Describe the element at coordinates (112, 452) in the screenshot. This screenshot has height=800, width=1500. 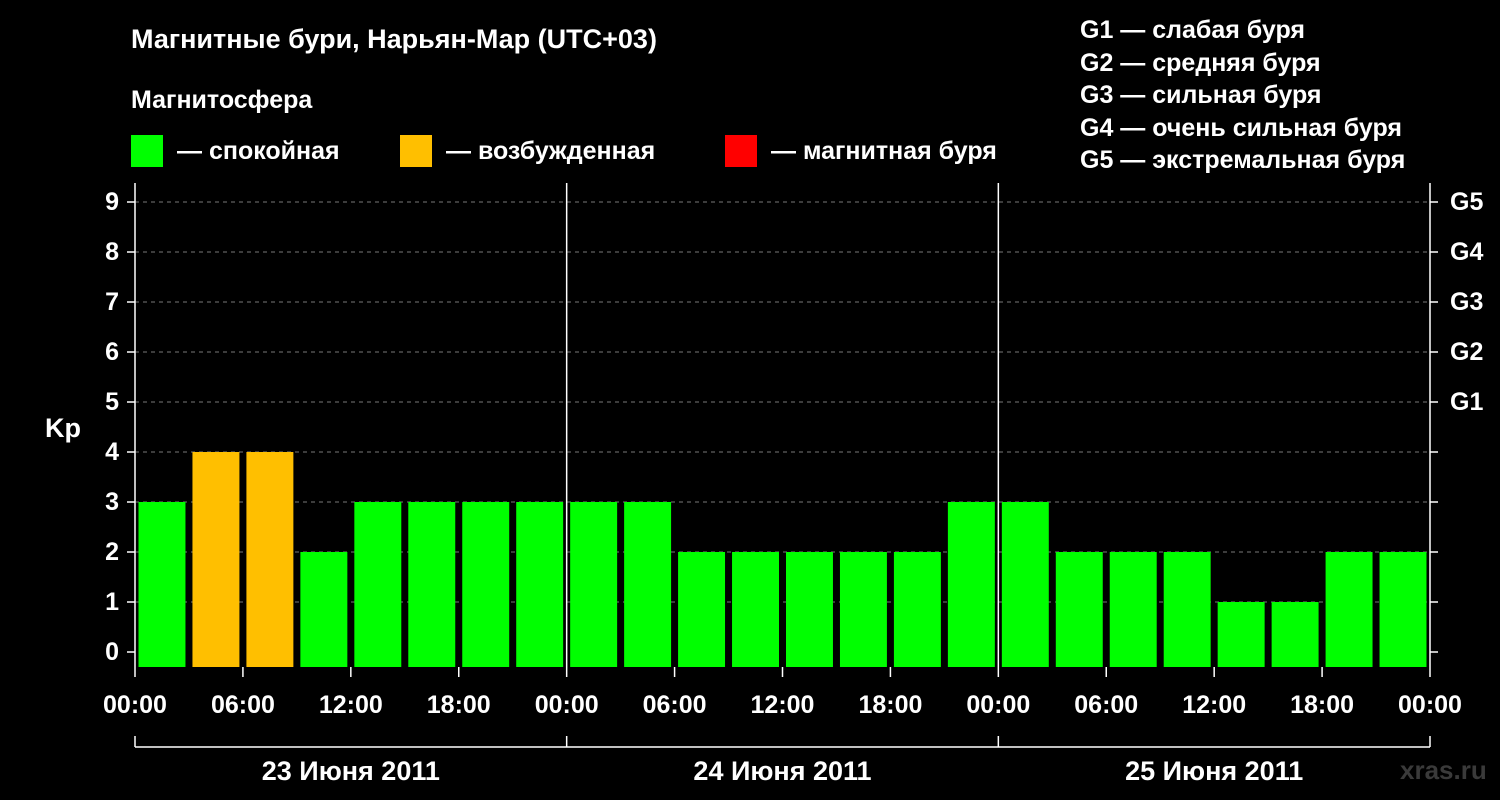
I see `y-tick-label: 4` at that location.